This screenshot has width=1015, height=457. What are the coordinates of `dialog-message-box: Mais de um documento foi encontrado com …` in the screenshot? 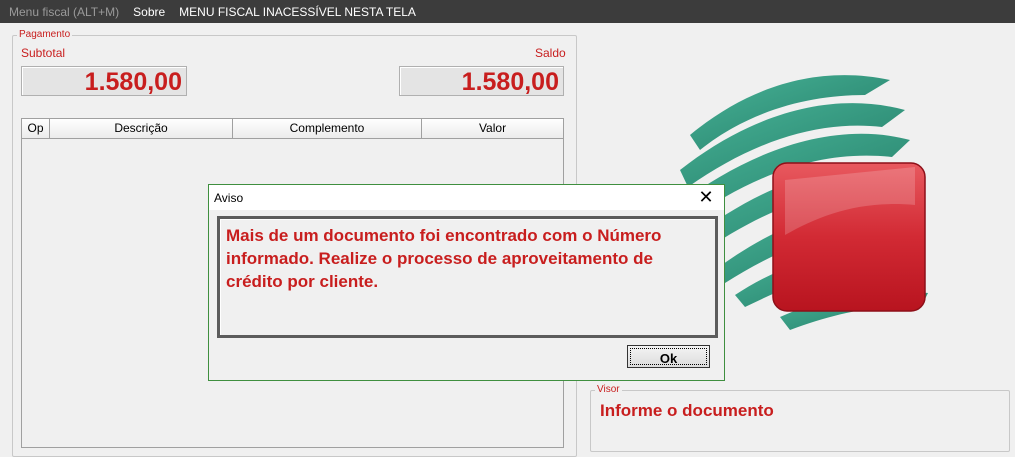 It's located at (467, 277).